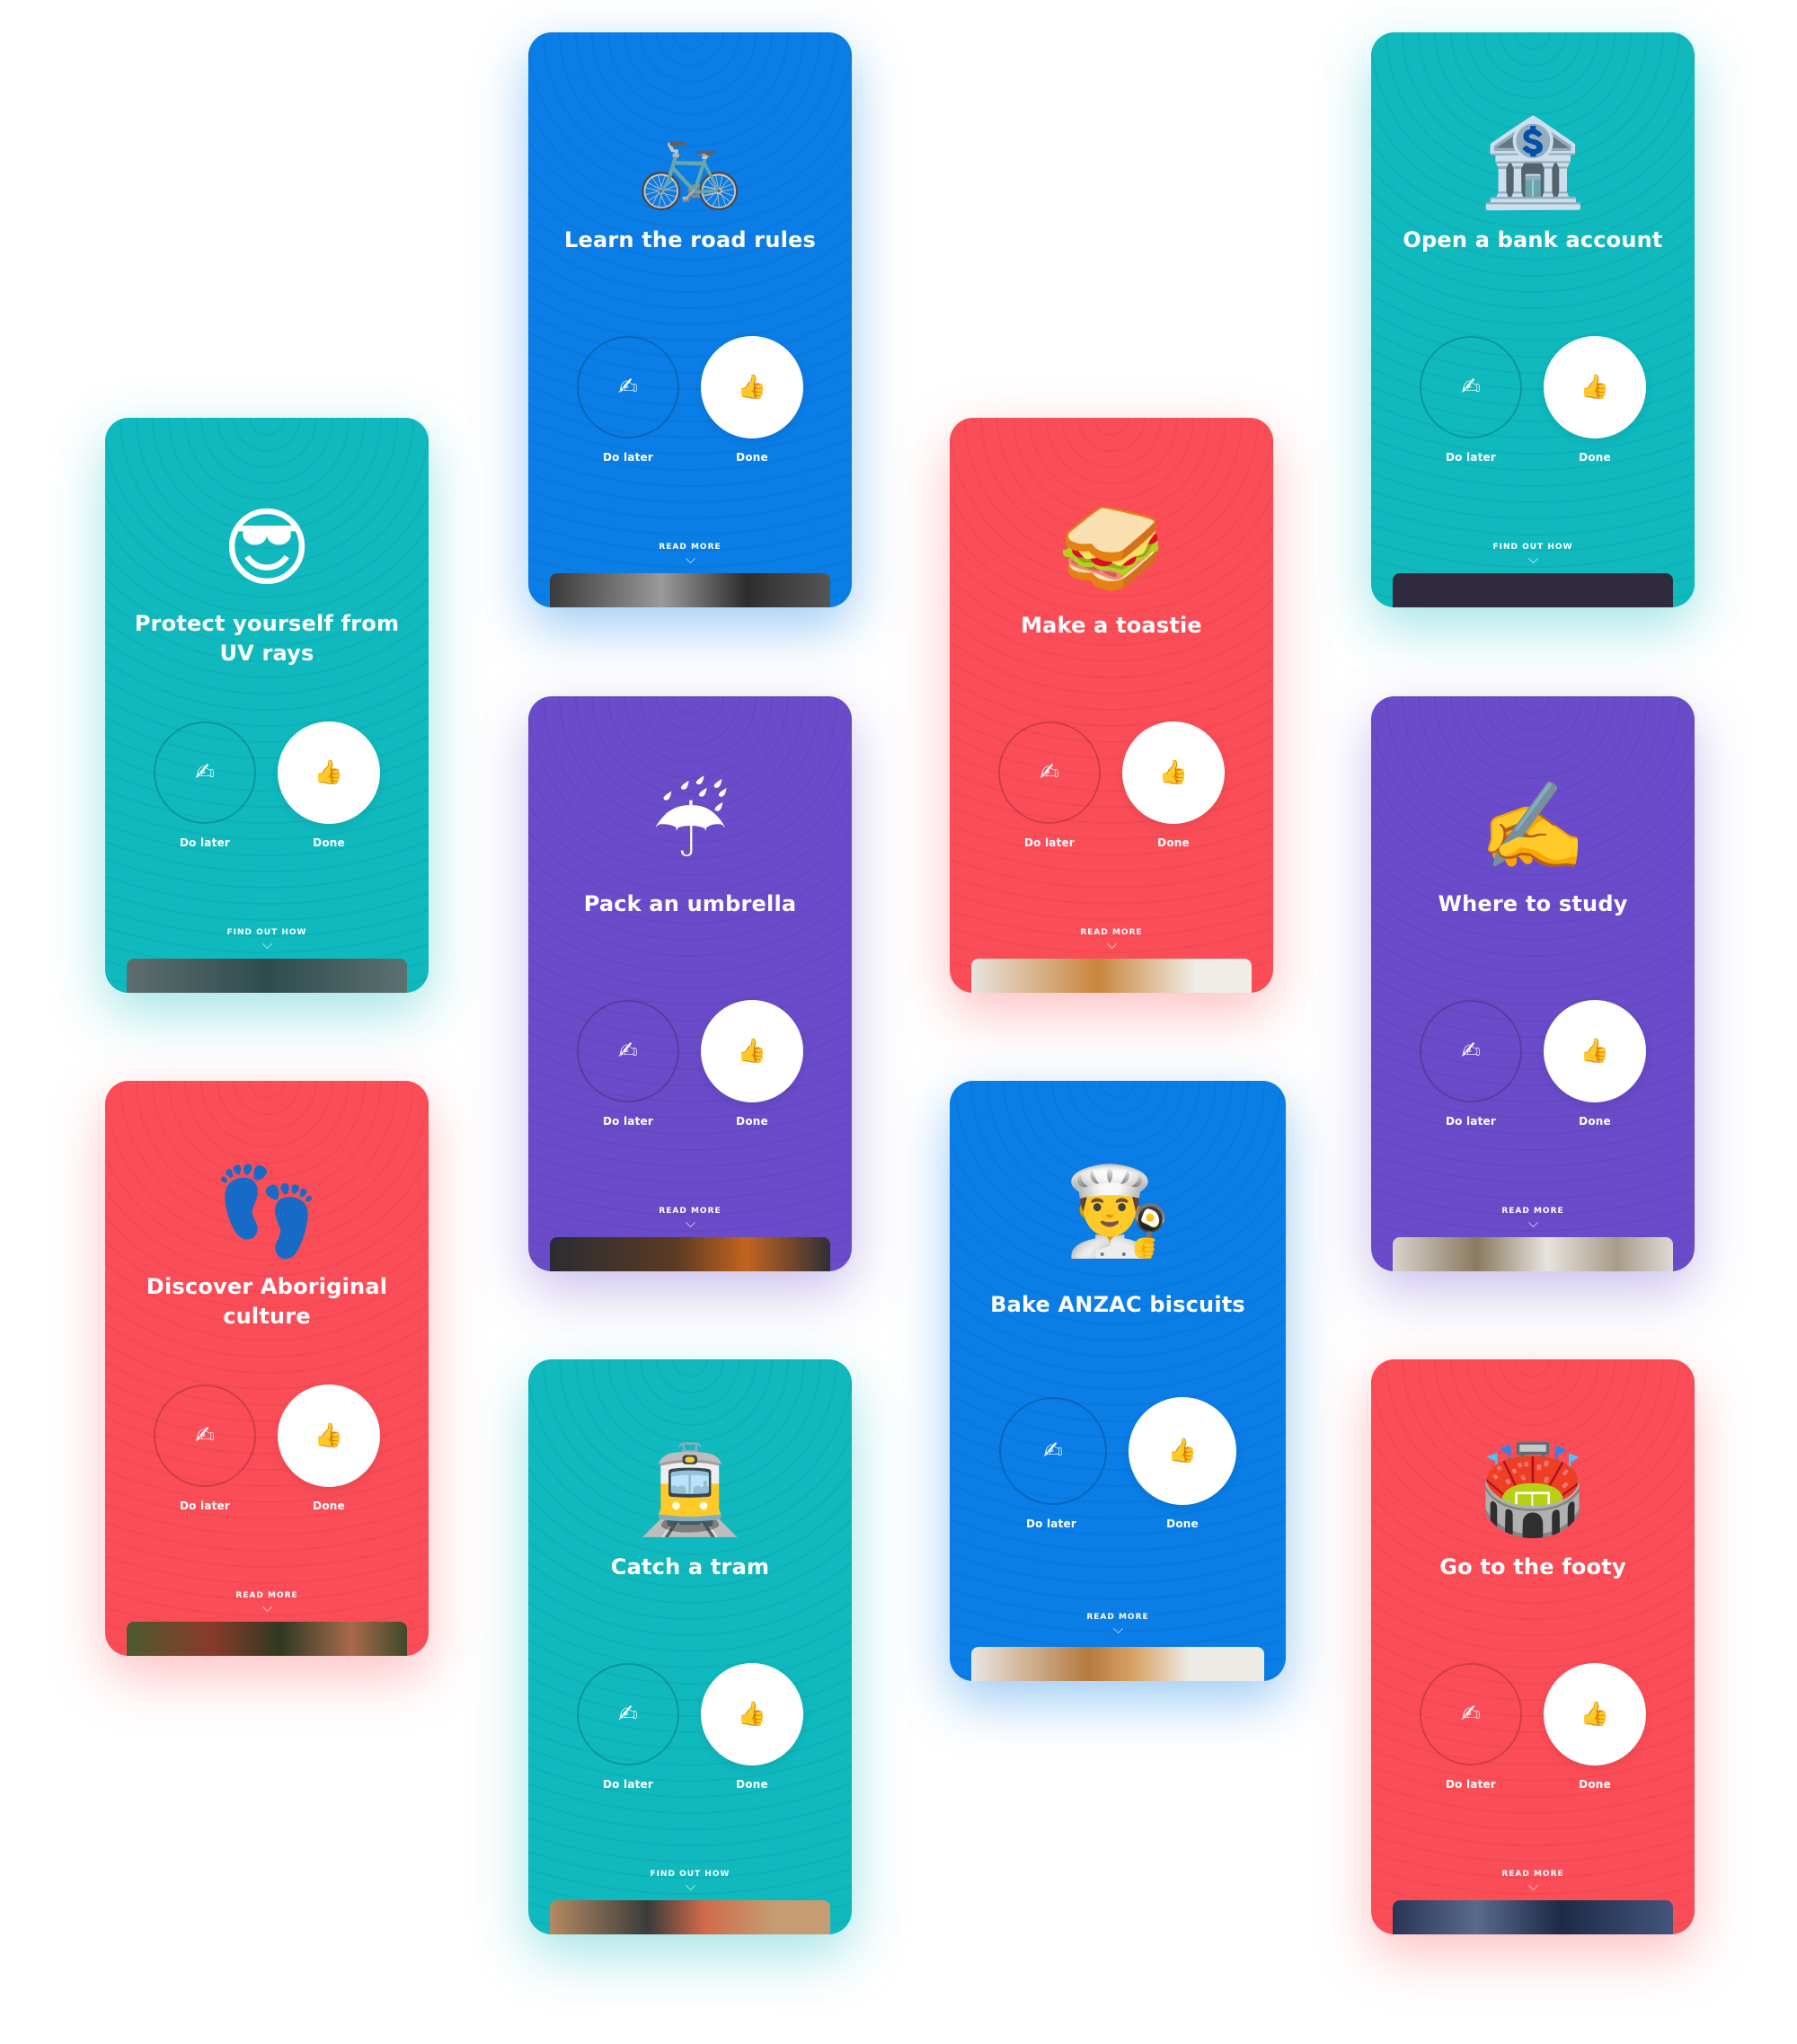 This screenshot has height=2044, width=1797. I want to click on sunglasses-face-icon: 😎, so click(267, 548).